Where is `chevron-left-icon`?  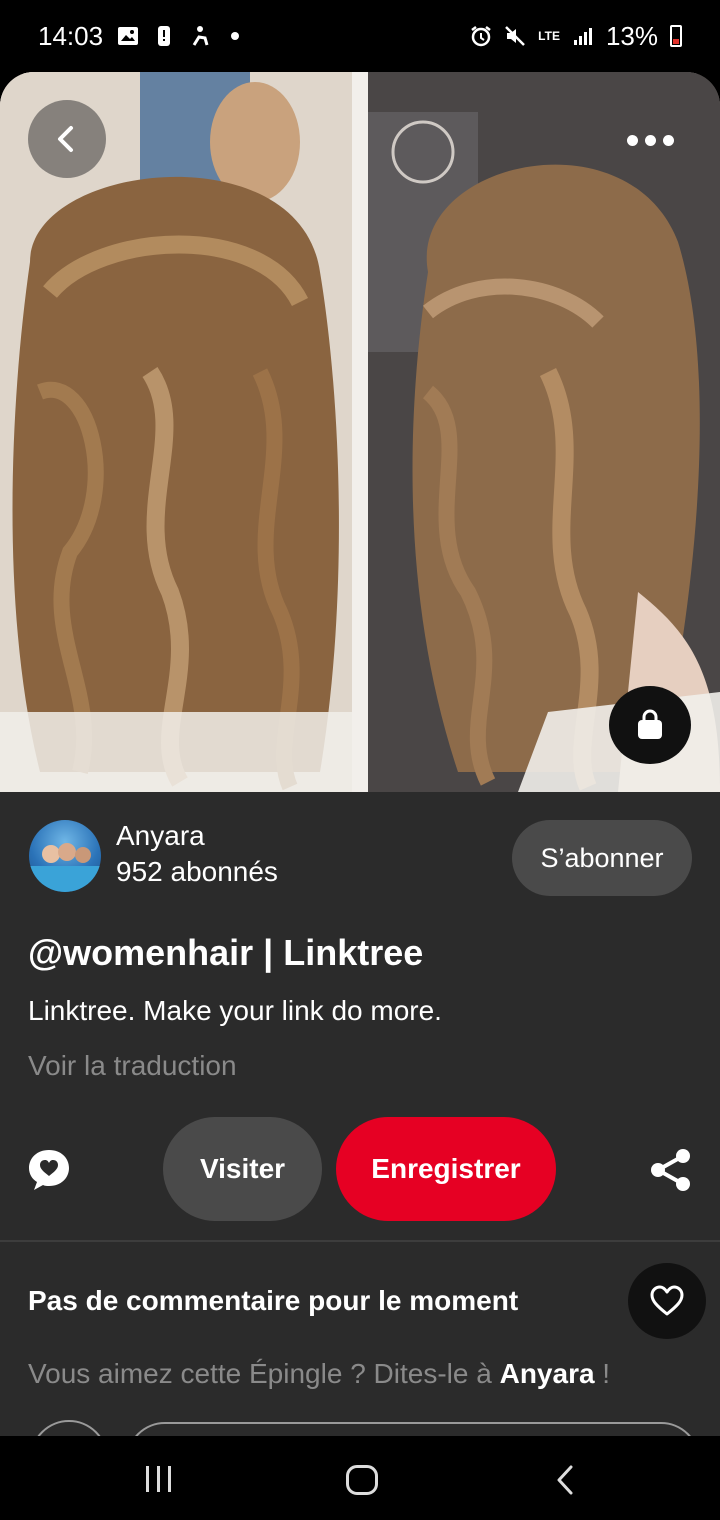 chevron-left-icon is located at coordinates (65, 139).